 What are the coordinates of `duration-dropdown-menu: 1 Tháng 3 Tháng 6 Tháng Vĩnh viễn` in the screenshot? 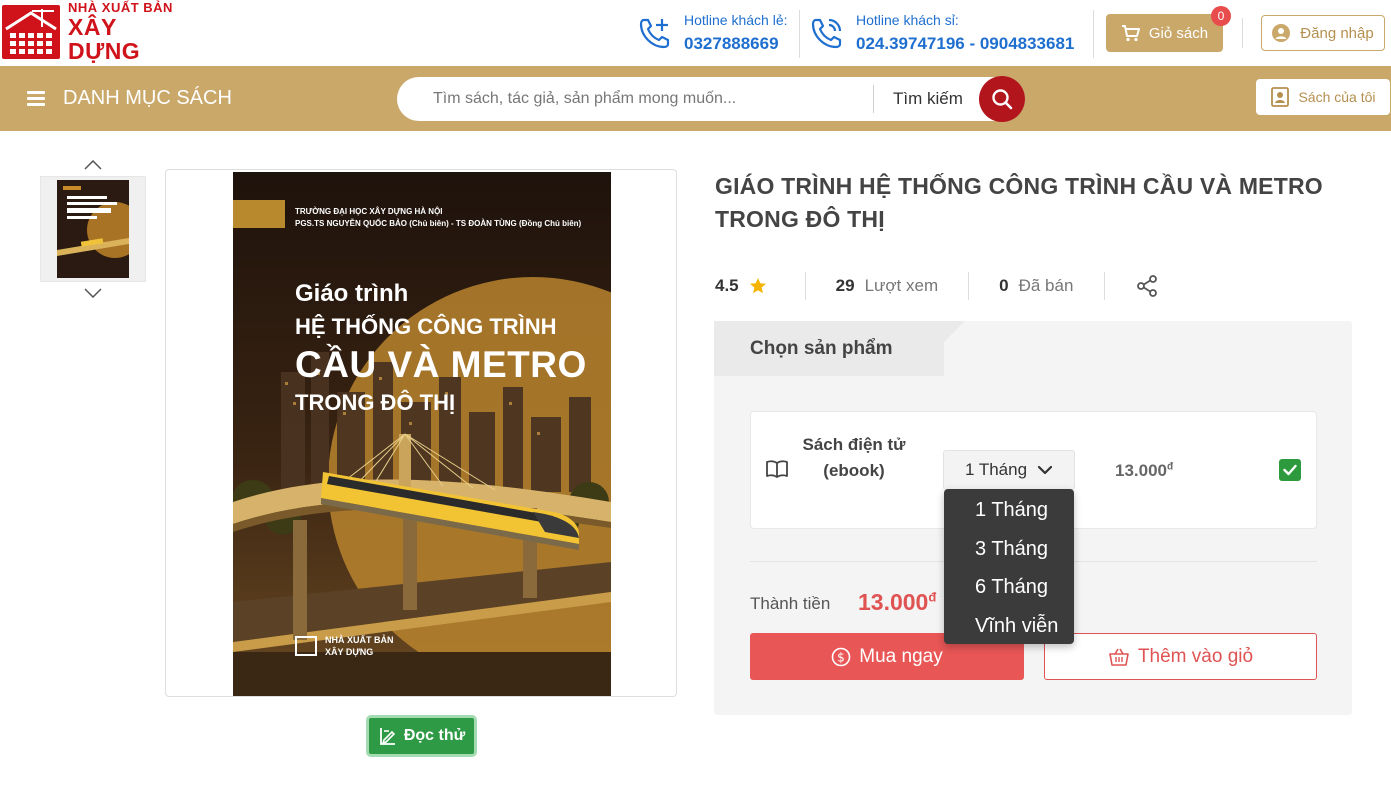 It's located at (1009, 566).